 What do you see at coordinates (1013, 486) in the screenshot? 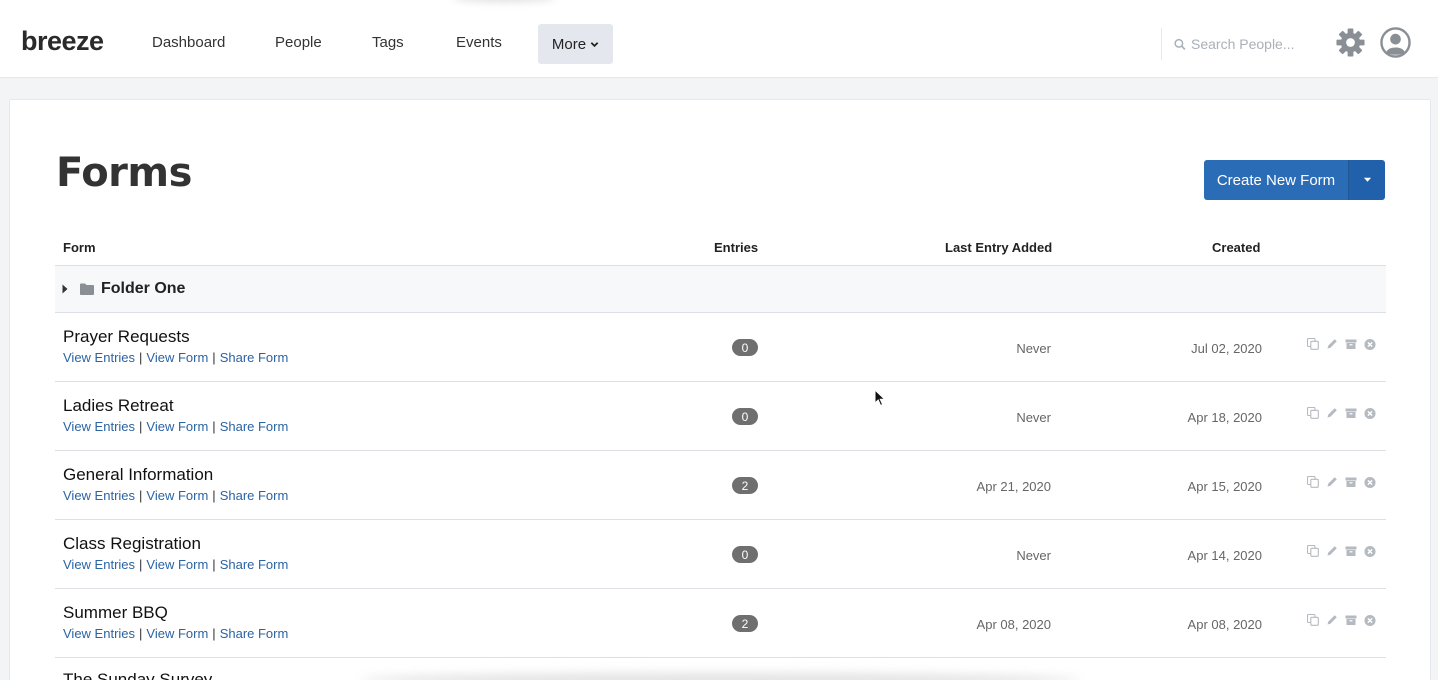
I see `last-entry-date: Apr 21, 2020` at bounding box center [1013, 486].